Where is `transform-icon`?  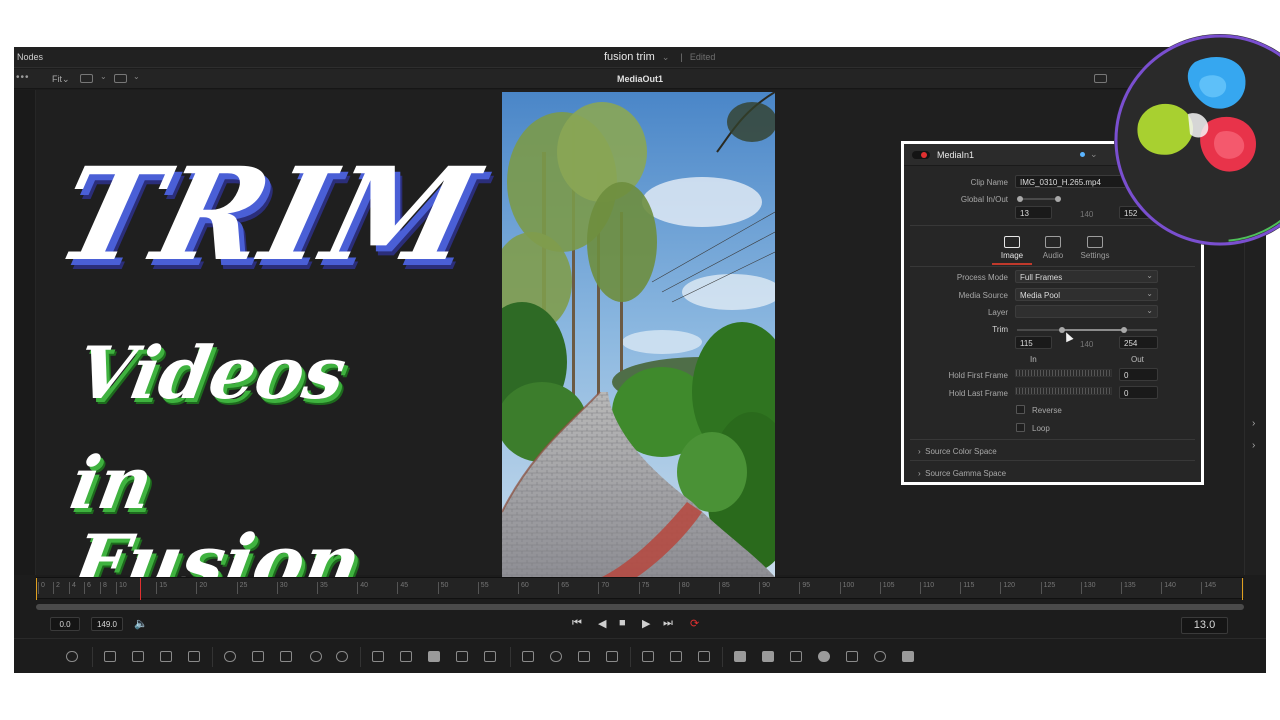 transform-icon is located at coordinates (462, 656).